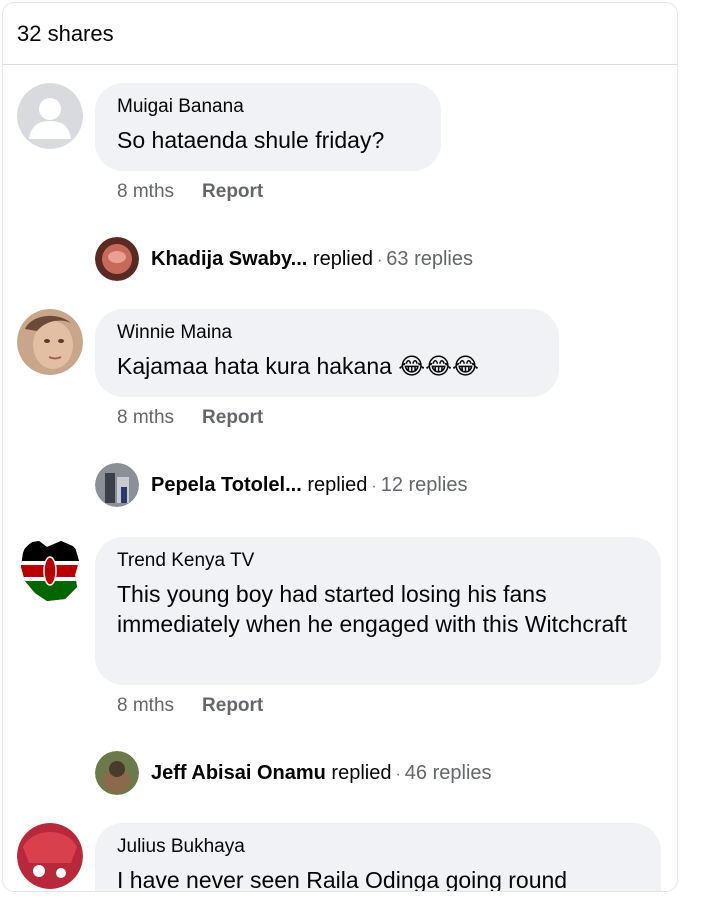  I want to click on avatar-default-icon, so click(50, 116).